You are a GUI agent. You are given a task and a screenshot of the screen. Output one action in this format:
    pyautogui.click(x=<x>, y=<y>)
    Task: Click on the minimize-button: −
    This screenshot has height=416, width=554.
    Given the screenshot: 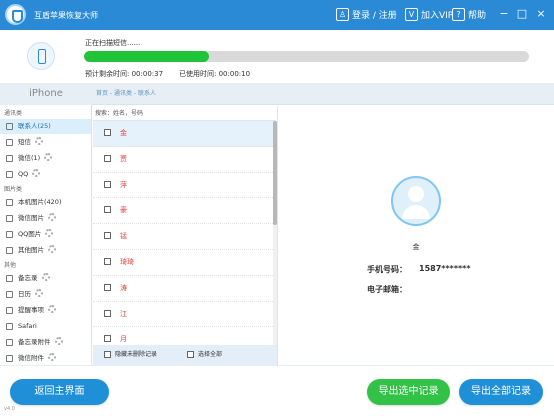 What is the action you would take?
    pyautogui.click(x=504, y=14)
    